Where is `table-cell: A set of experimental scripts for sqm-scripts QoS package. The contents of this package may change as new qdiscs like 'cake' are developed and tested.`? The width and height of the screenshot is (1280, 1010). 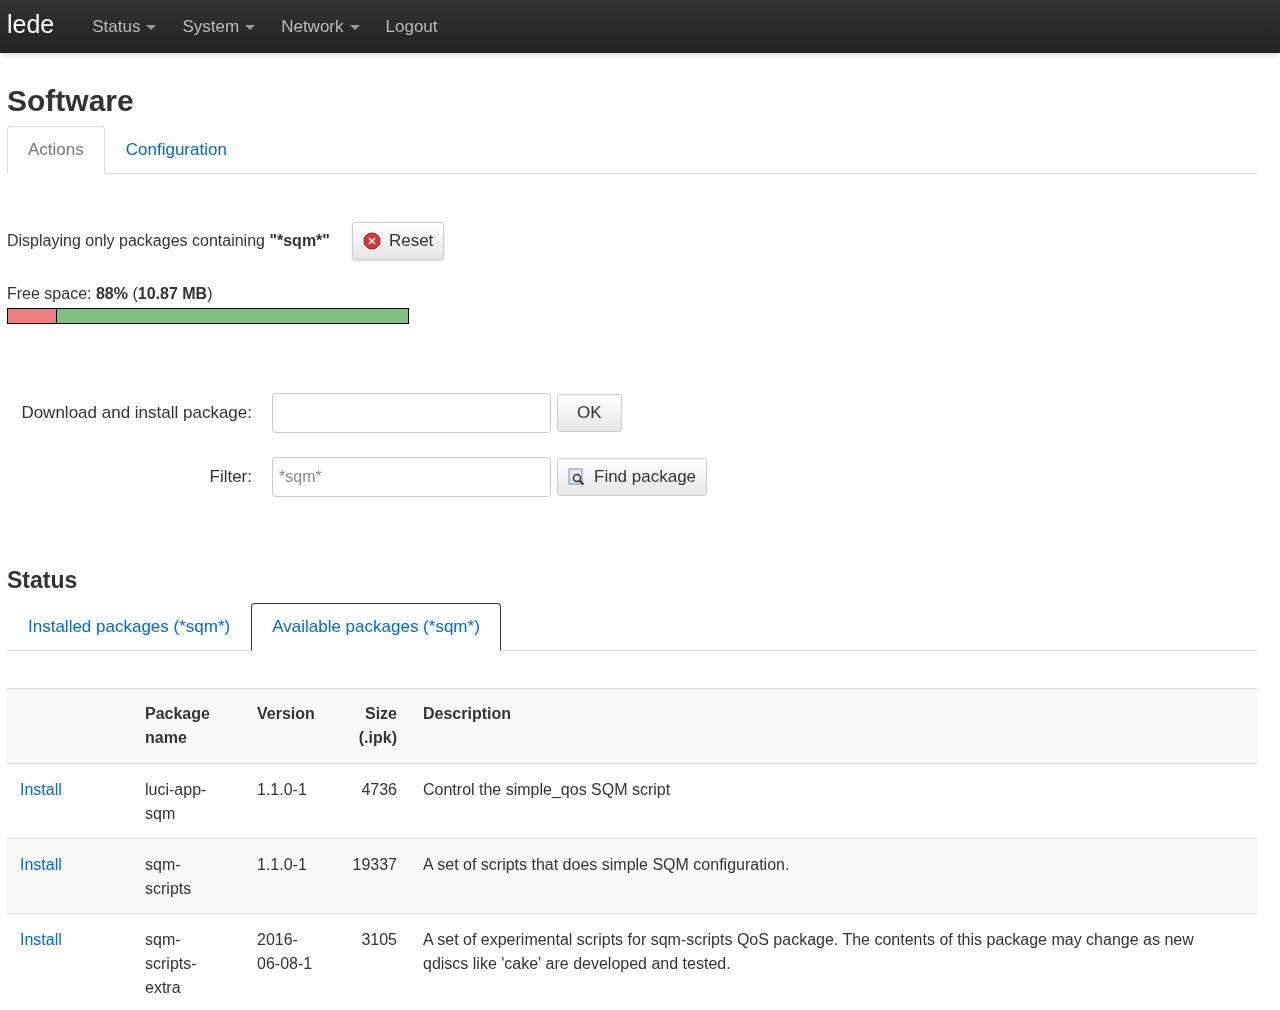
table-cell: A set of experimental scripts for sqm-scripts QoS package. The contents of this package may change as new qdiscs like 'cake' are developed and tested. is located at coordinates (808, 951).